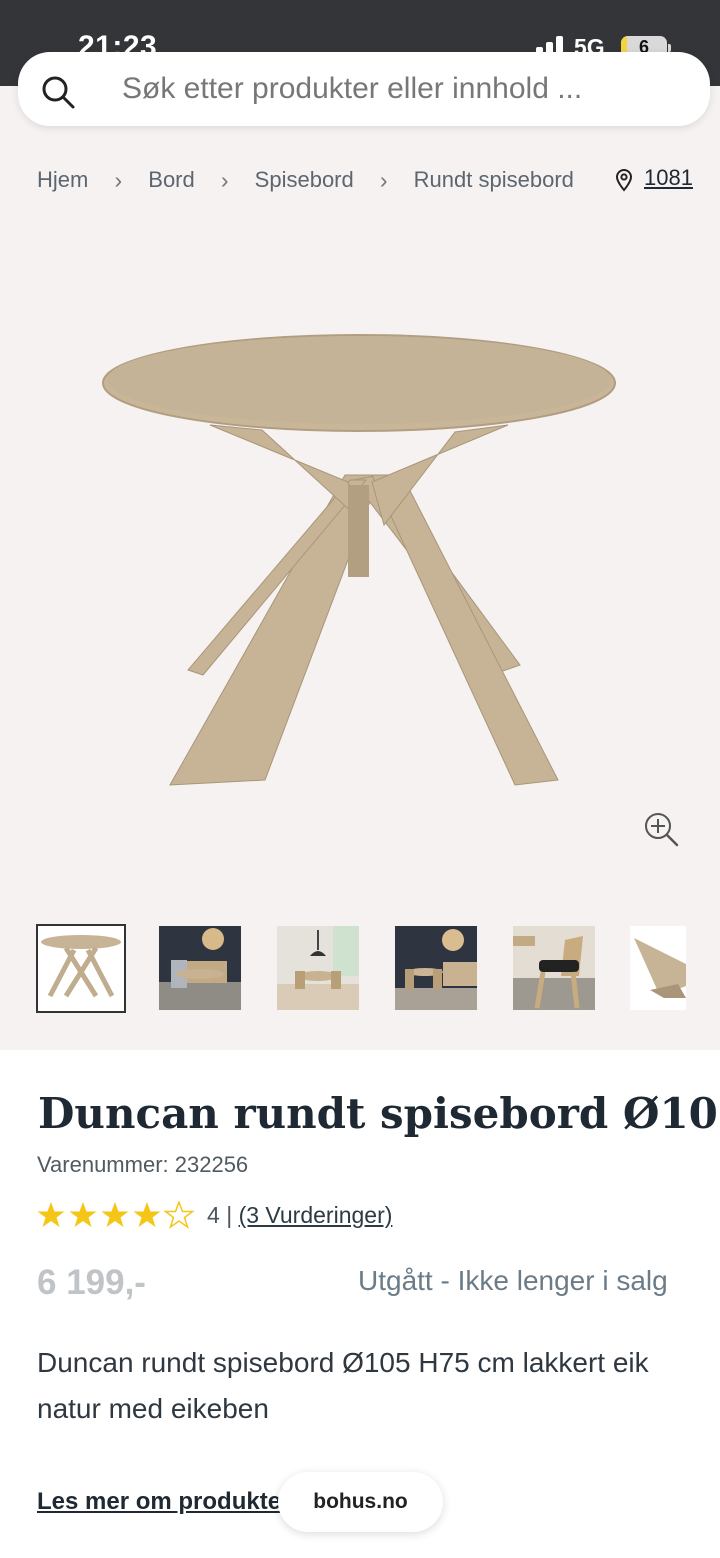 The image size is (720, 1558). Describe the element at coordinates (316, 1215) in the screenshot. I see `reviews-link: (3 Vurderinger)` at that location.